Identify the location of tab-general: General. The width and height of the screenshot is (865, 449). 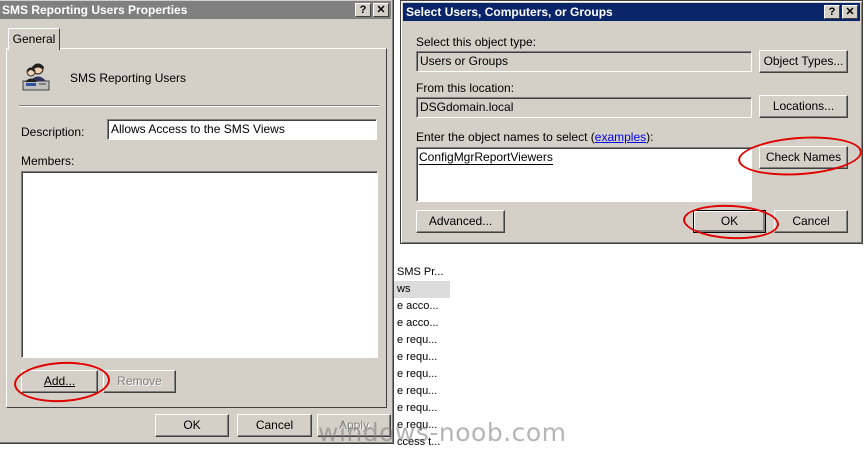
(34, 39).